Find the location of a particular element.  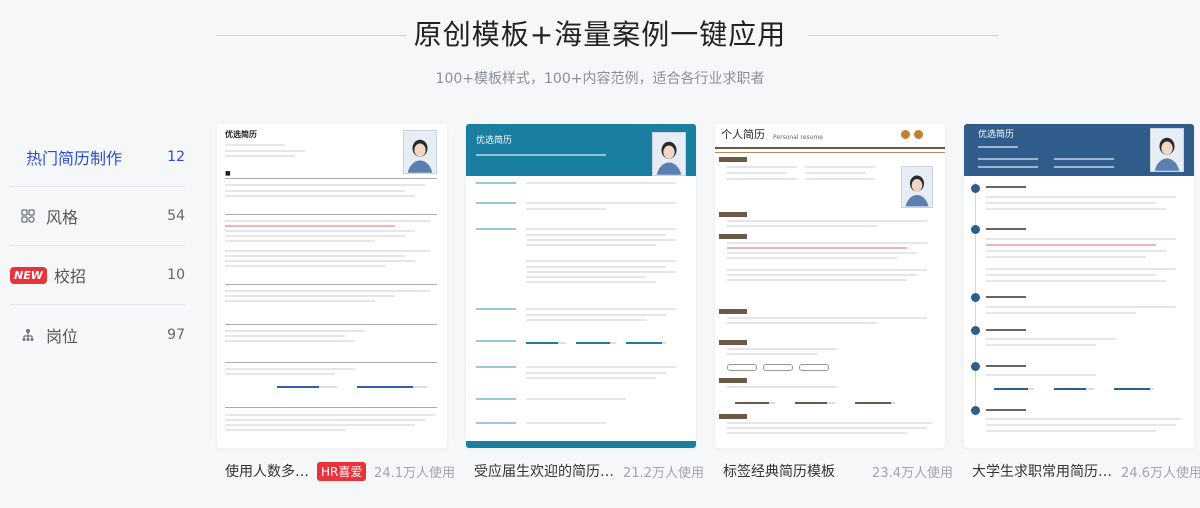

sidebar-item-label: 岗位 is located at coordinates (62, 336).